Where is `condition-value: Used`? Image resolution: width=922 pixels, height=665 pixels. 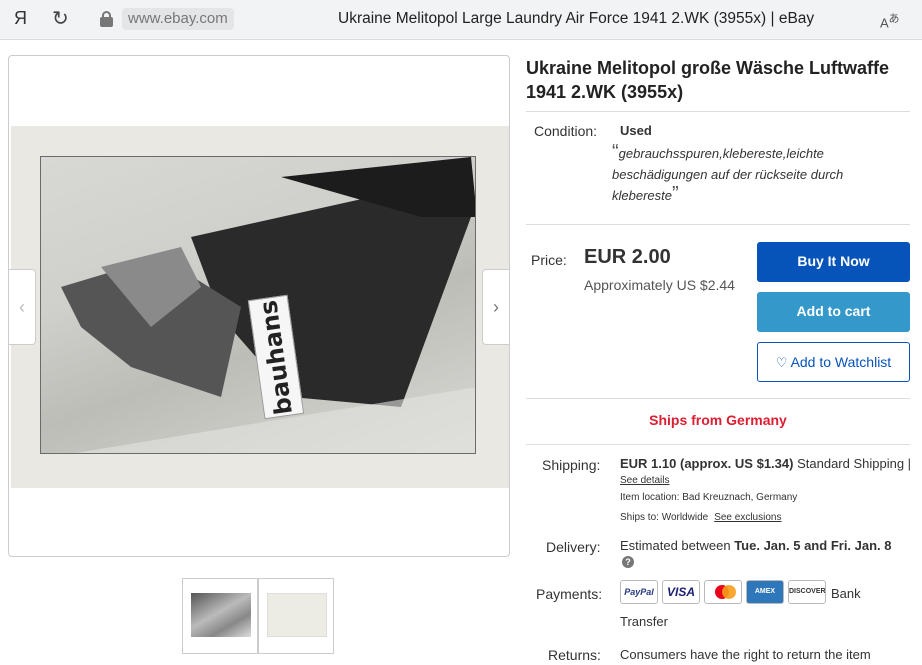 condition-value: Used is located at coordinates (636, 130).